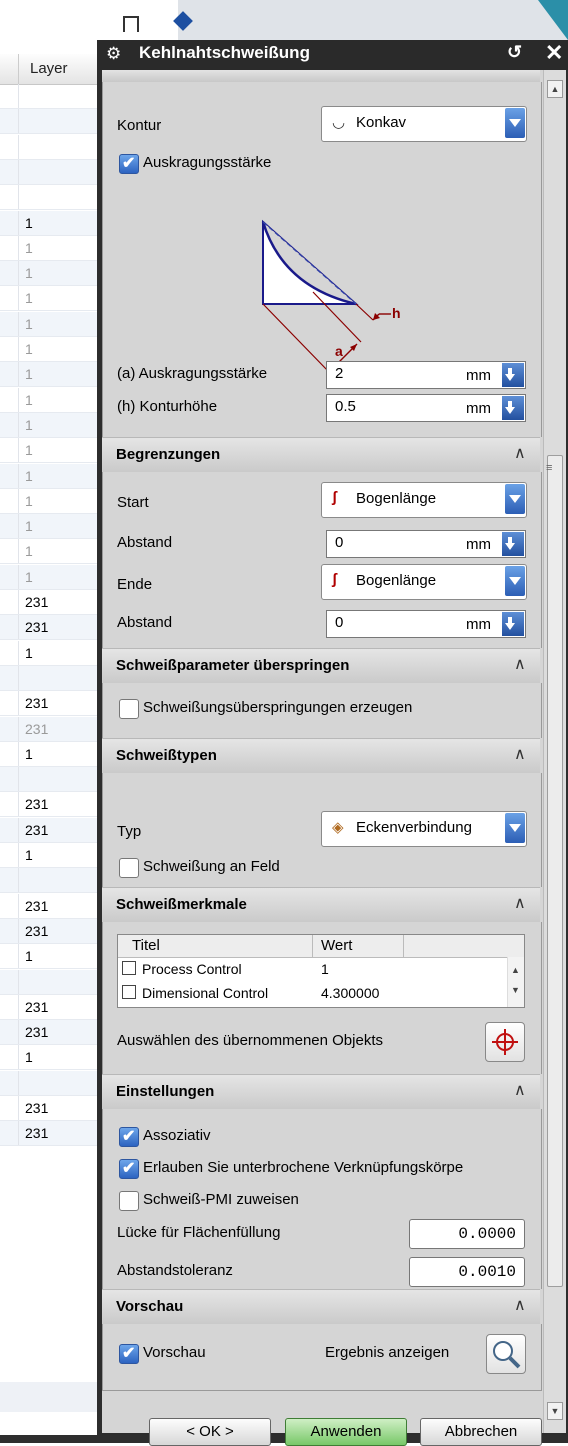 This screenshot has height=1446, width=568. What do you see at coordinates (332, 55) in the screenshot?
I see `dialog-titlebar: ⚙ Kehlnahtschweißung ↺ ✕` at bounding box center [332, 55].